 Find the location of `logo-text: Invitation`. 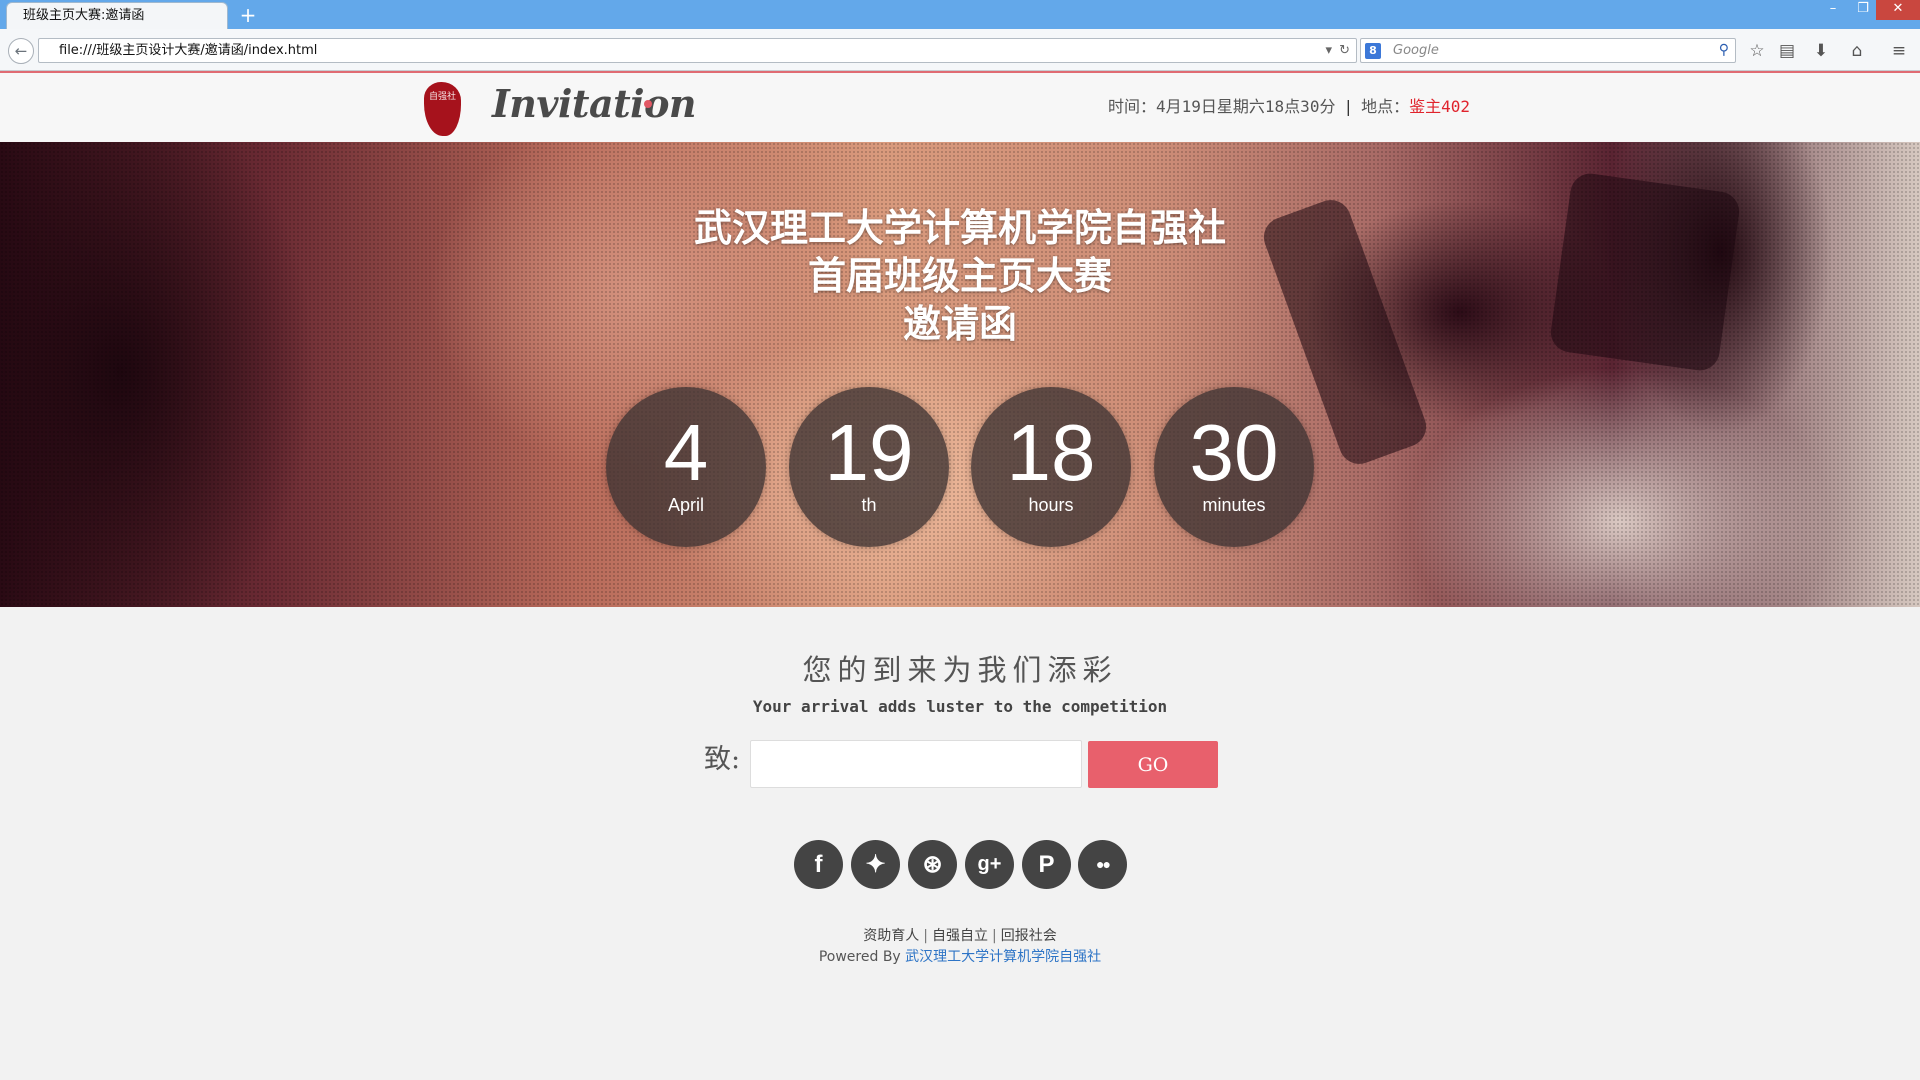

logo-text: Invitation is located at coordinates (594, 103).